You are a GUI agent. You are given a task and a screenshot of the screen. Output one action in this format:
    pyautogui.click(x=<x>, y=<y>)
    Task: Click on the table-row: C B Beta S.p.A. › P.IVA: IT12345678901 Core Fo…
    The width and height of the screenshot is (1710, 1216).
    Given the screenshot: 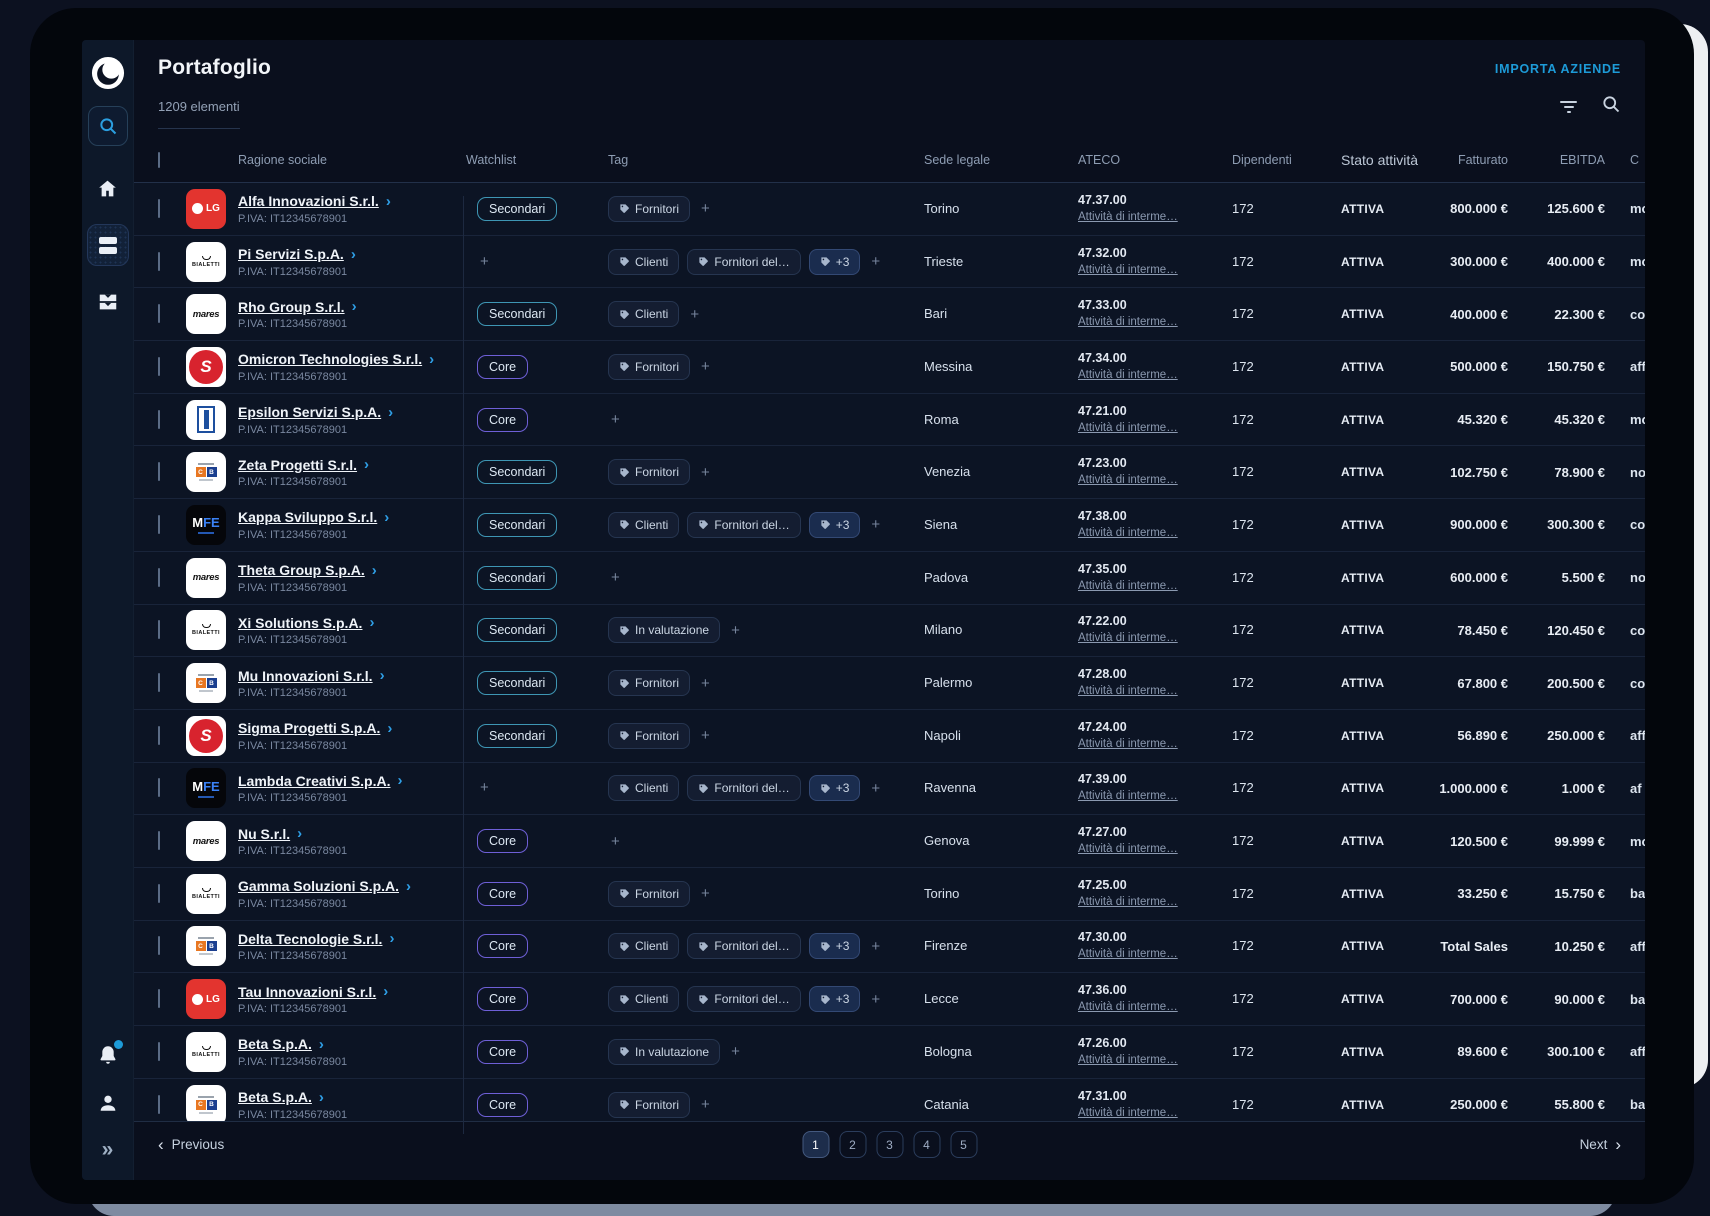 What is the action you would take?
    pyautogui.click(x=889, y=1100)
    